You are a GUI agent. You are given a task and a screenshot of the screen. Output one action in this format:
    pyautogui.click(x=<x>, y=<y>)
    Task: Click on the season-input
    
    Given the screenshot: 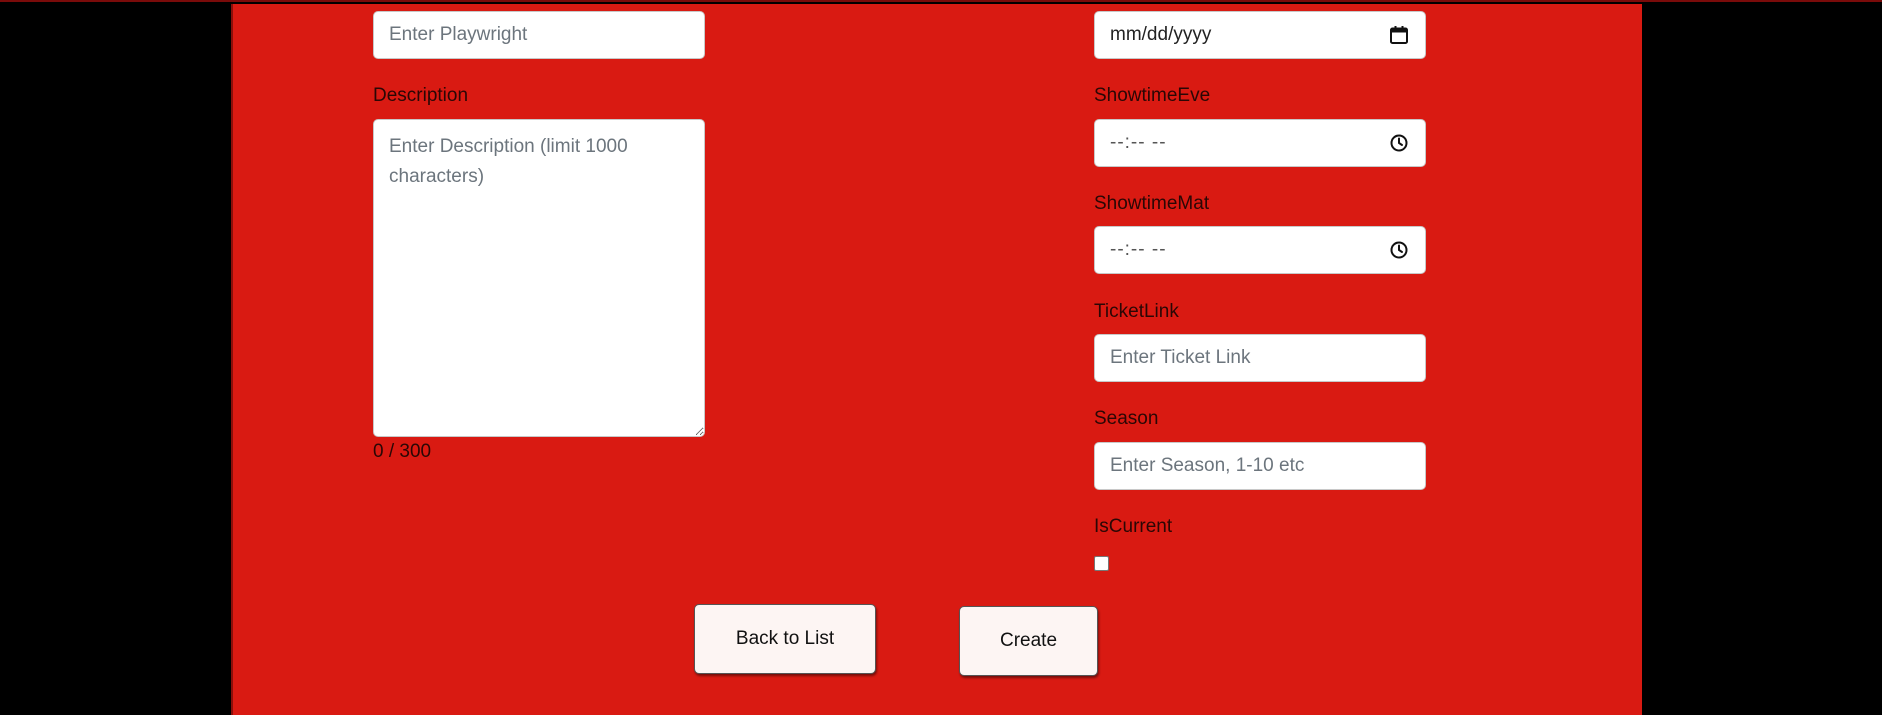 What is the action you would take?
    pyautogui.click(x=1260, y=466)
    